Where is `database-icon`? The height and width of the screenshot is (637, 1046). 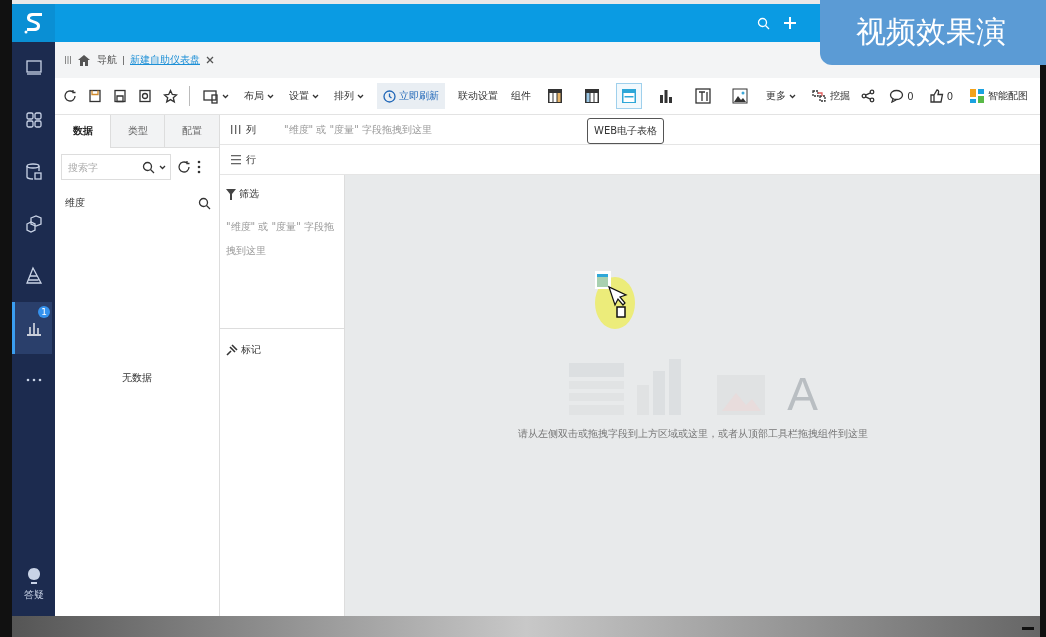 database-icon is located at coordinates (33, 172).